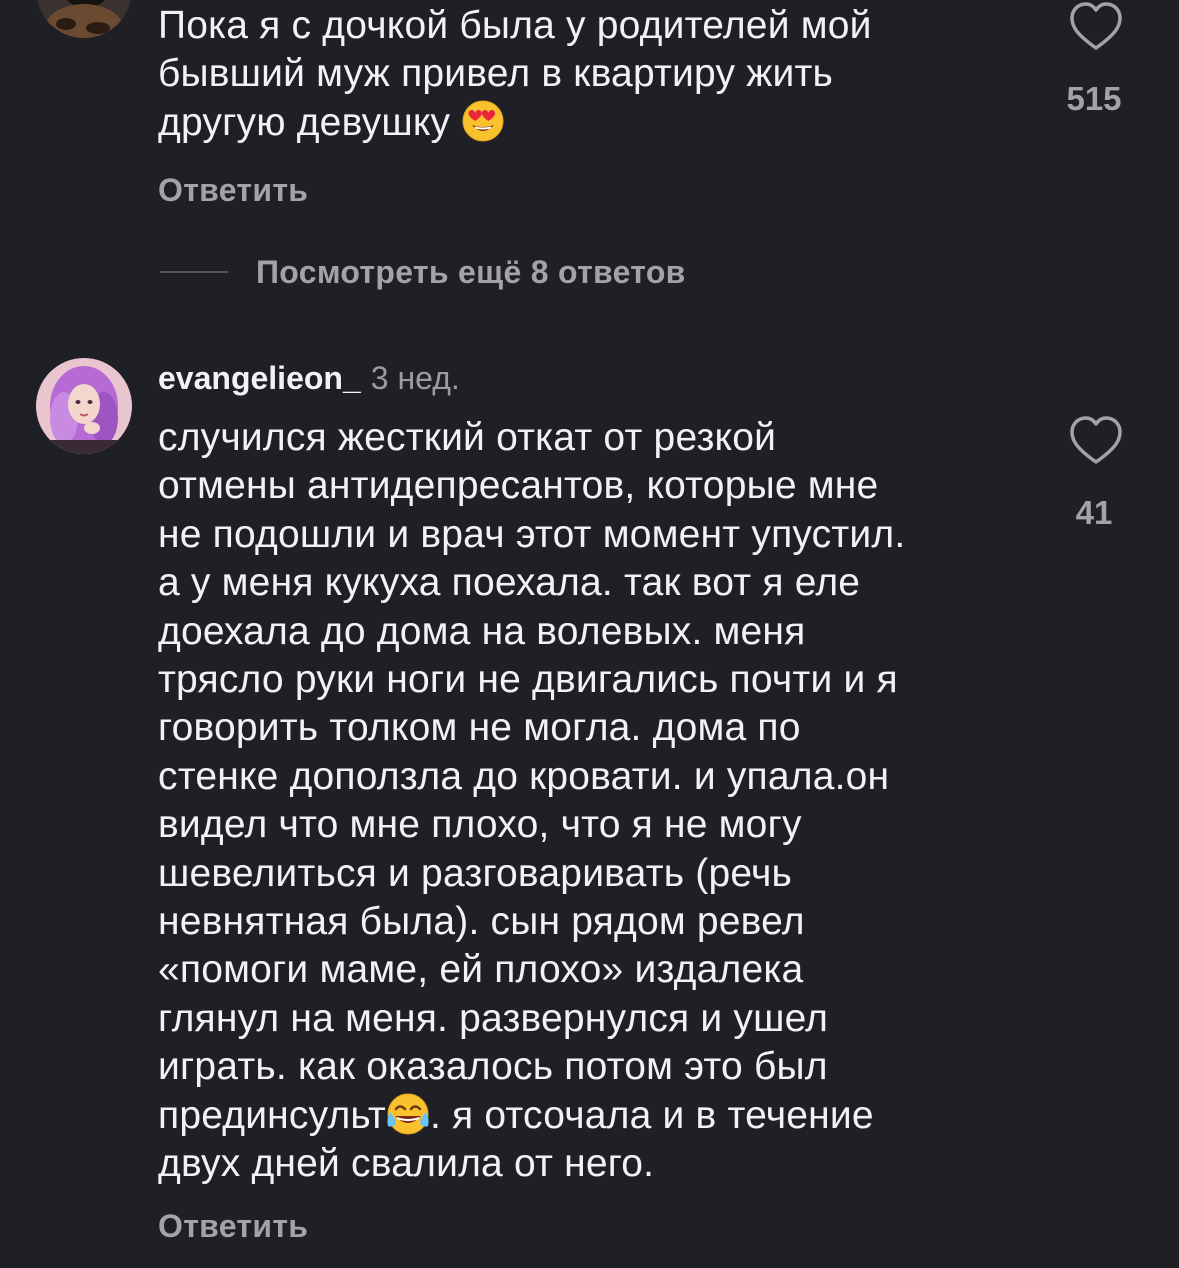 This screenshot has height=1268, width=1179. Describe the element at coordinates (471, 271) in the screenshot. I see `view-more-label: Посмотреть ещё 8 ответов` at that location.